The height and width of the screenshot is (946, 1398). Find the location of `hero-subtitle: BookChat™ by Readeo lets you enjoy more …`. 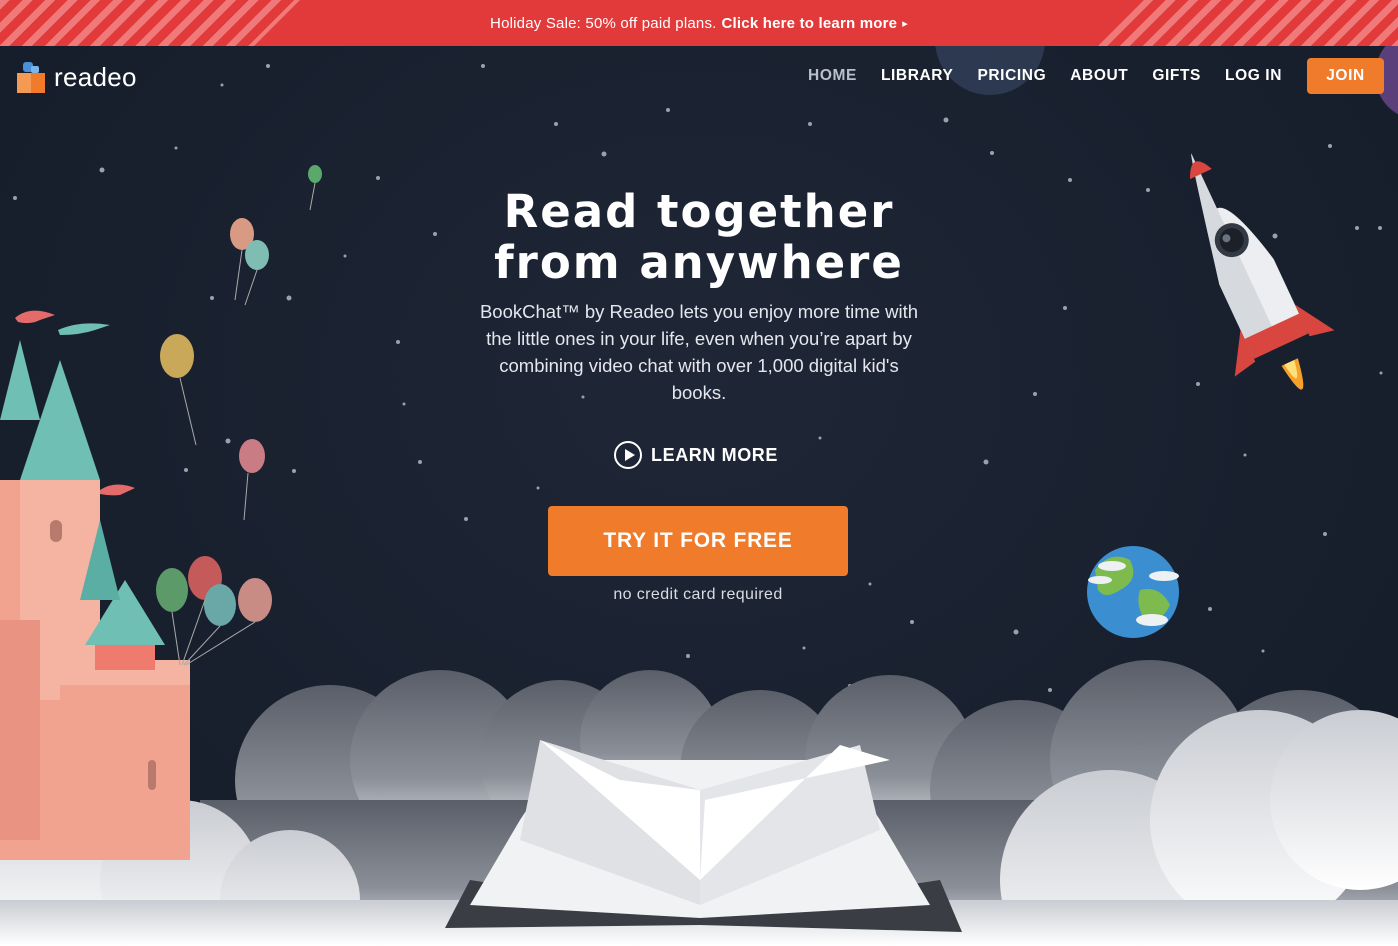

hero-subtitle: BookChat™ by Readeo lets you enjoy more … is located at coordinates (699, 352).